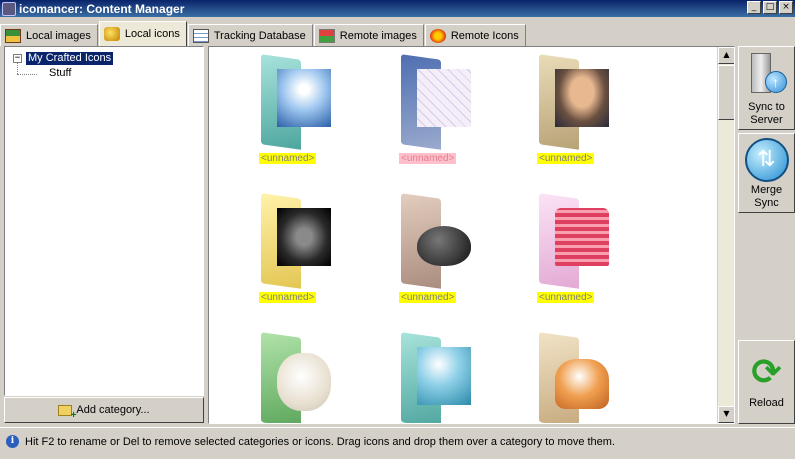  I want to click on tree-node-root: − My Crafted Icons, so click(63, 58).